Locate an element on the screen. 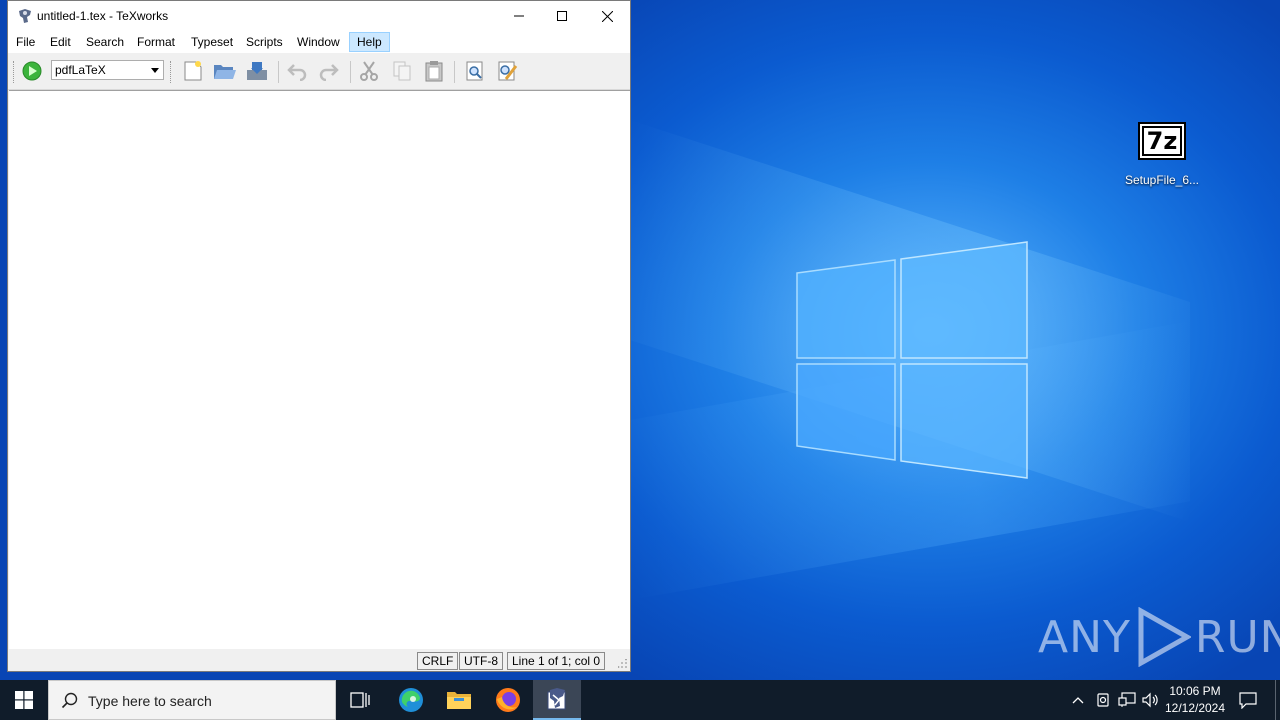 This screenshot has height=720, width=1280. windows-start-icon is located at coordinates (24, 700).